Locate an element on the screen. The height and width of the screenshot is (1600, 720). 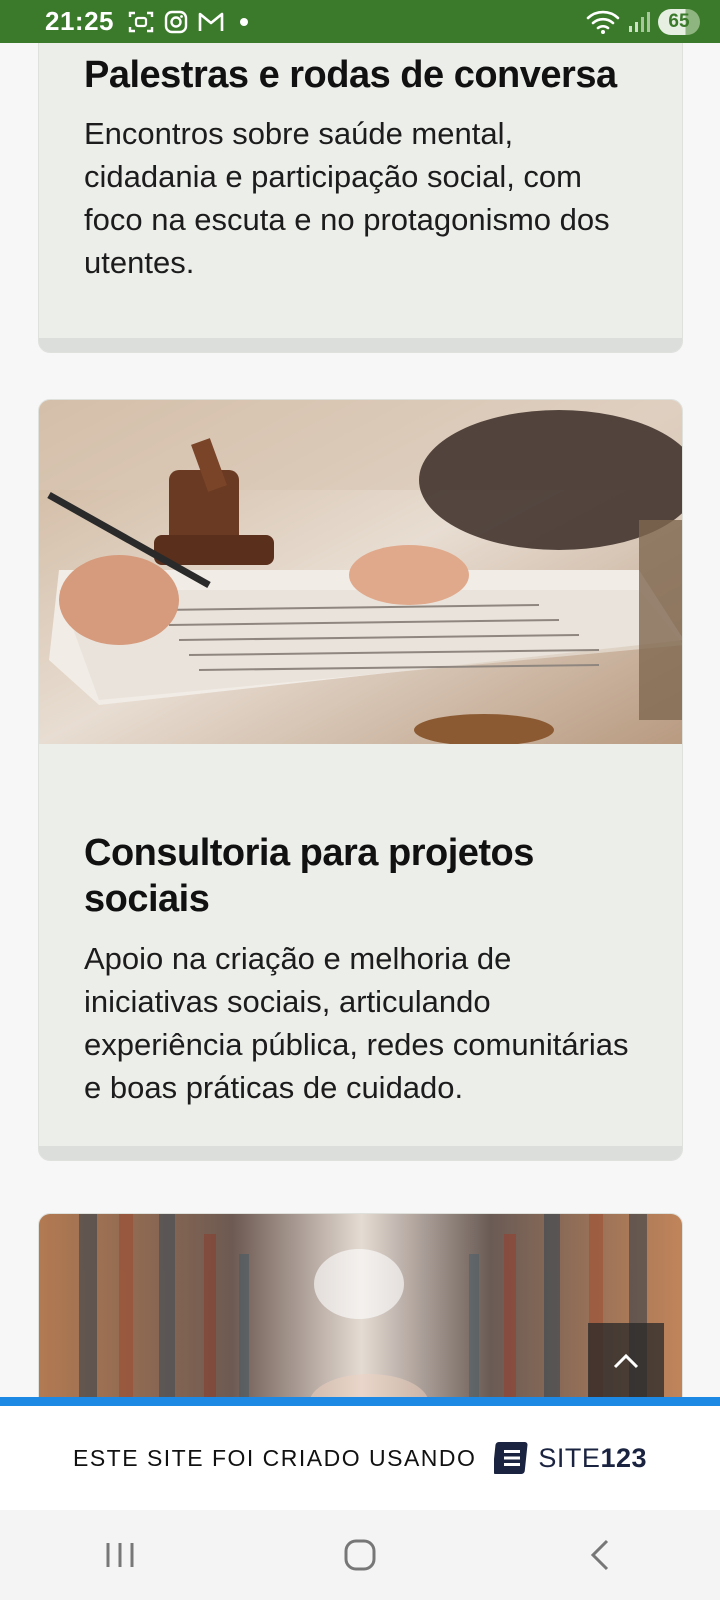
site123-banner: ESTE SITE FOI CRIADO USANDO SITE123 is located at coordinates (360, 1453).